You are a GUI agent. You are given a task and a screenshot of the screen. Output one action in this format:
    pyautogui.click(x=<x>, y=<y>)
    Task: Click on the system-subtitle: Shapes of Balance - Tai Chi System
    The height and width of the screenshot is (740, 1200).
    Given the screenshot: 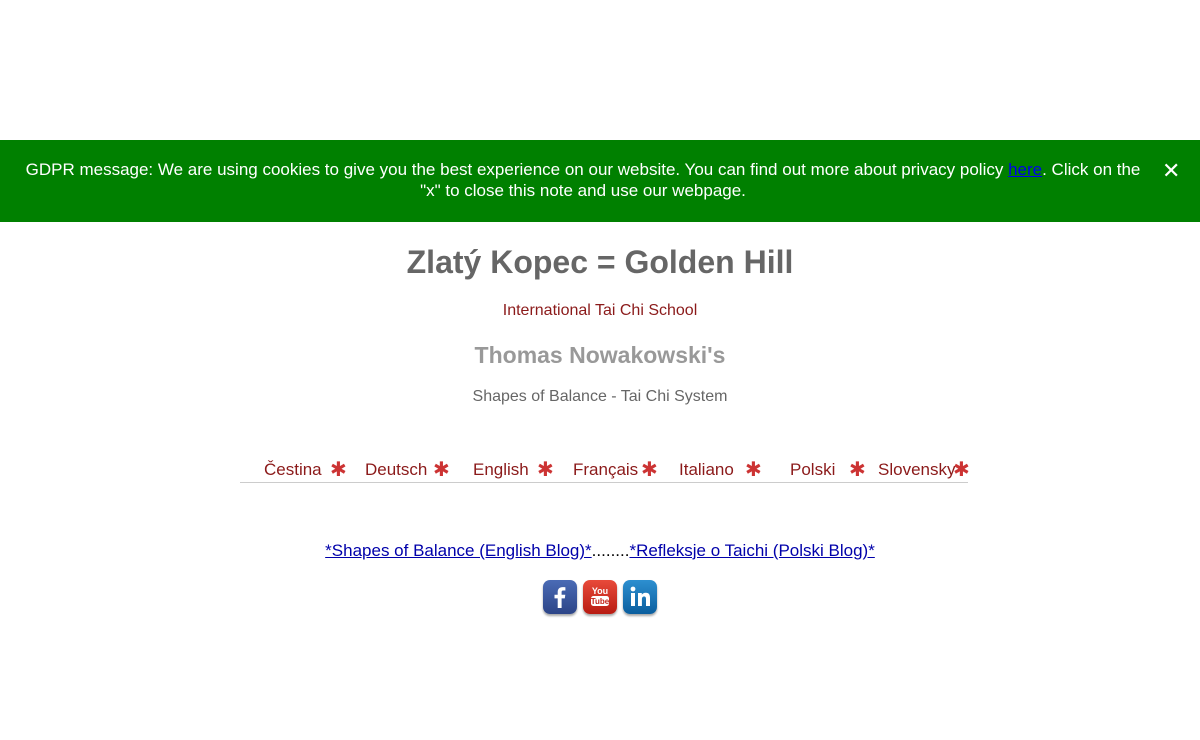 What is the action you would take?
    pyautogui.click(x=600, y=396)
    